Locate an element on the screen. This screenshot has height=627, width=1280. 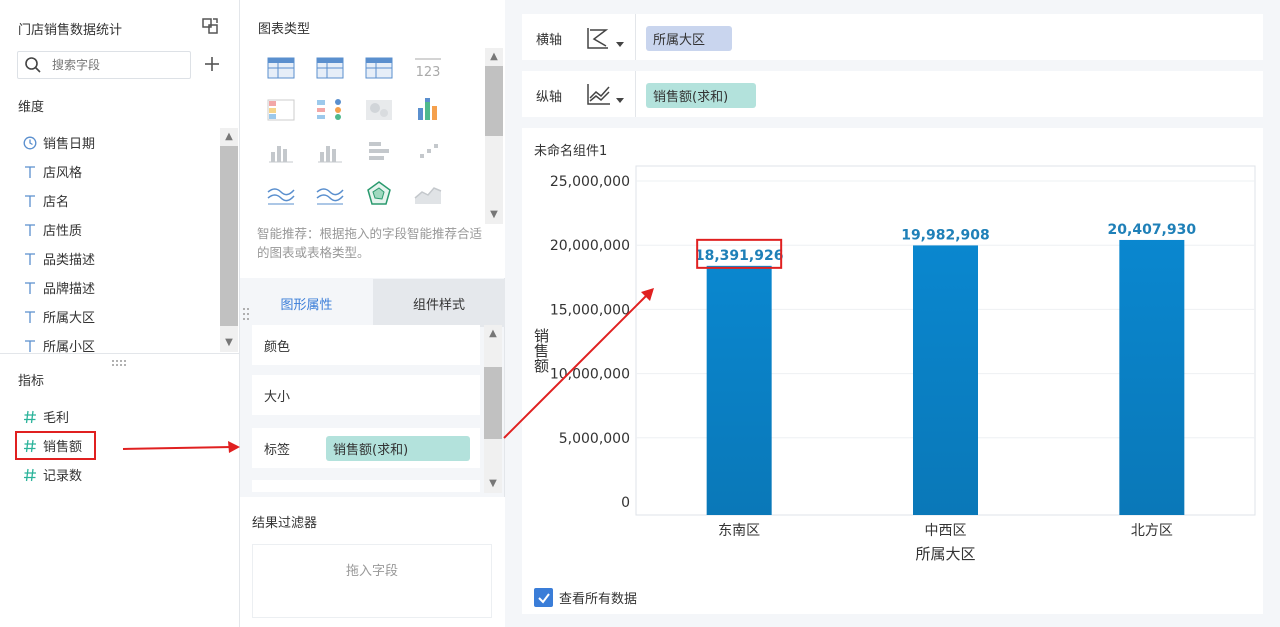
chart-type-scrollbar: ▲ ▼ is located at coordinates (494, 136).